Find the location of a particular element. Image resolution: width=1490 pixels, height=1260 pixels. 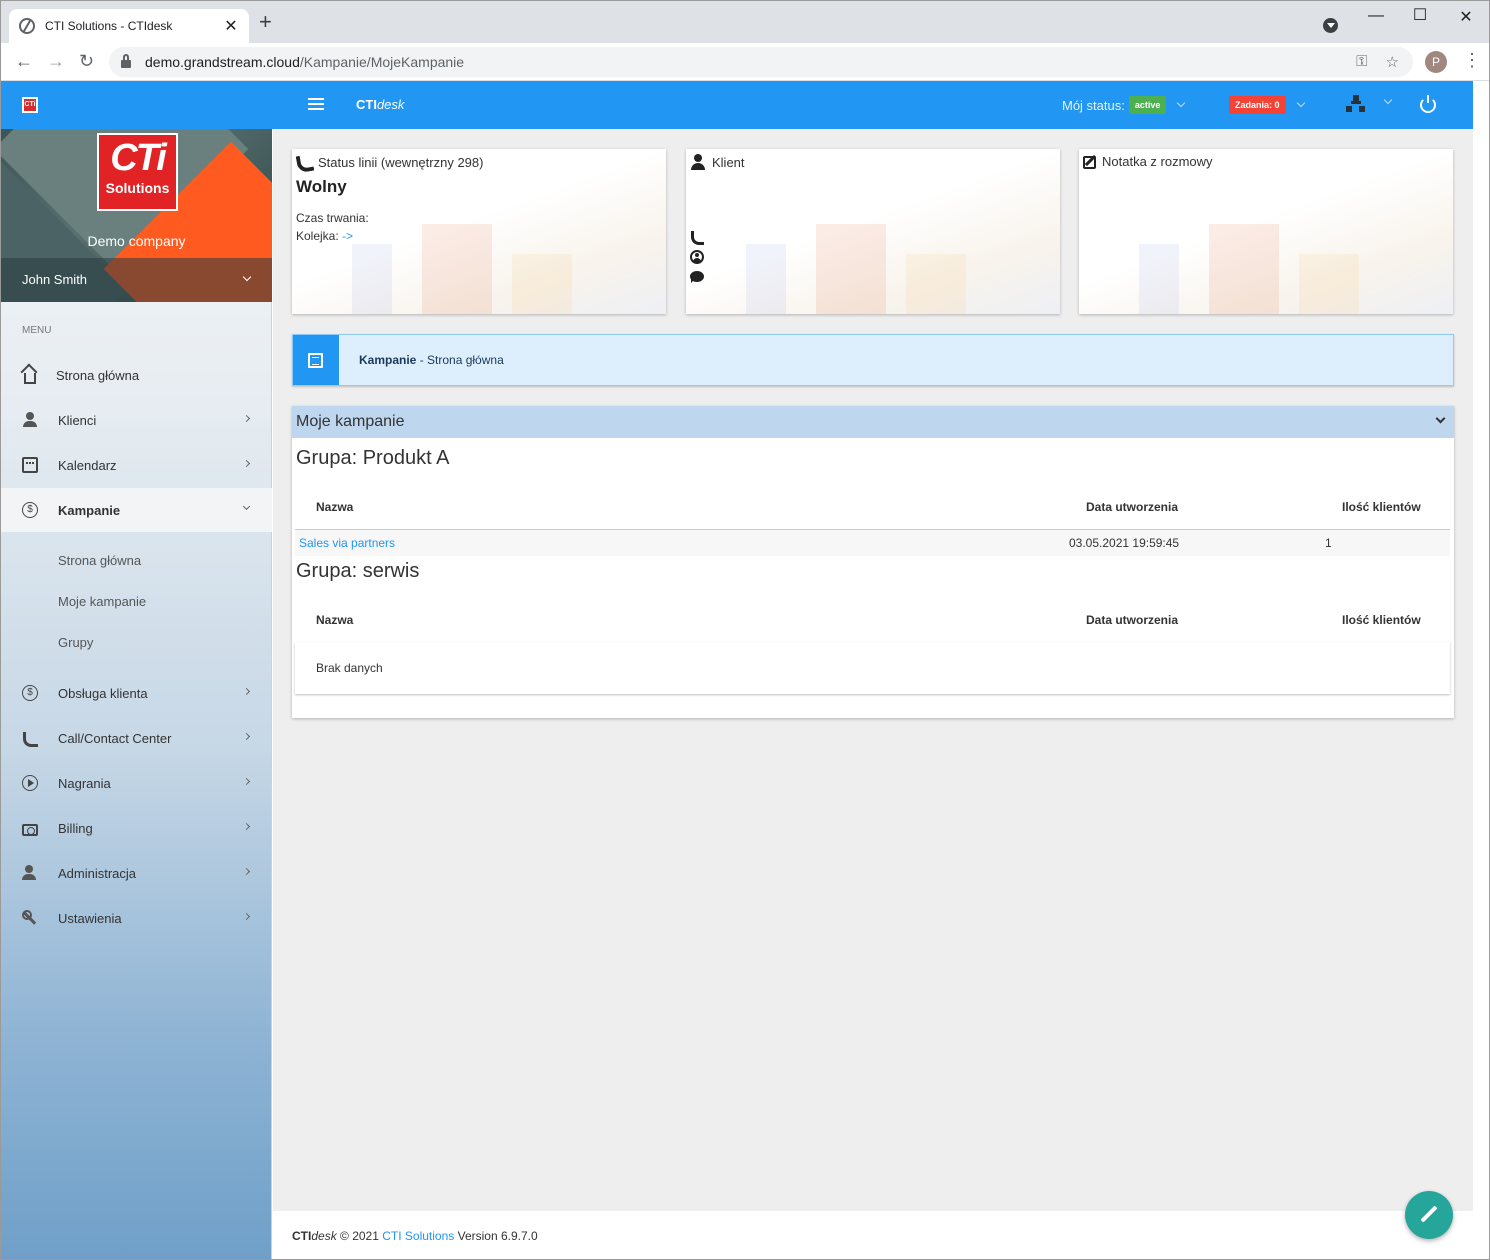

minimize-icon: — is located at coordinates (1376, 16).